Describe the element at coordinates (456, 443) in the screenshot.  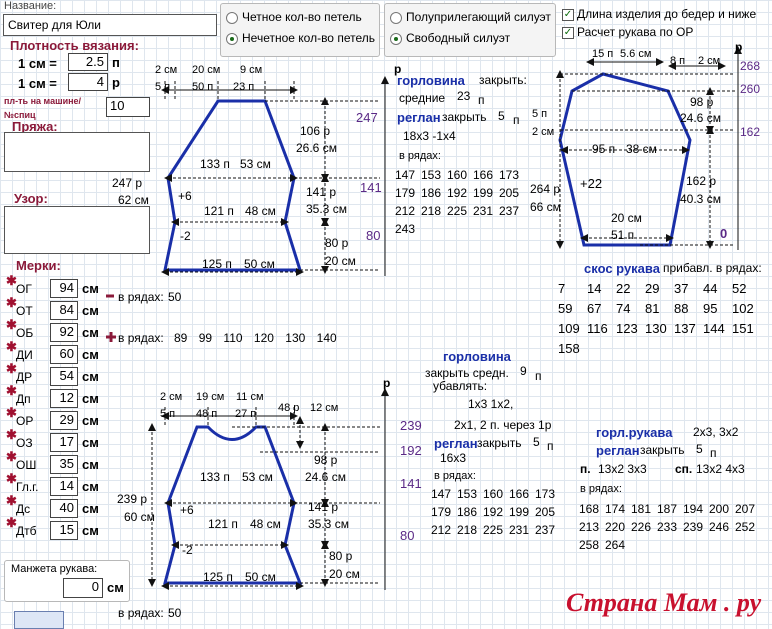
I see `front-raglan-title: реглан` at that location.